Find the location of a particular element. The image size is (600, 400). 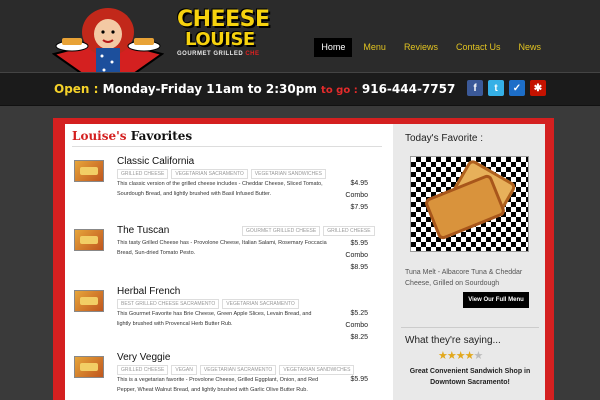

facebook-icon: f is located at coordinates (475, 88).